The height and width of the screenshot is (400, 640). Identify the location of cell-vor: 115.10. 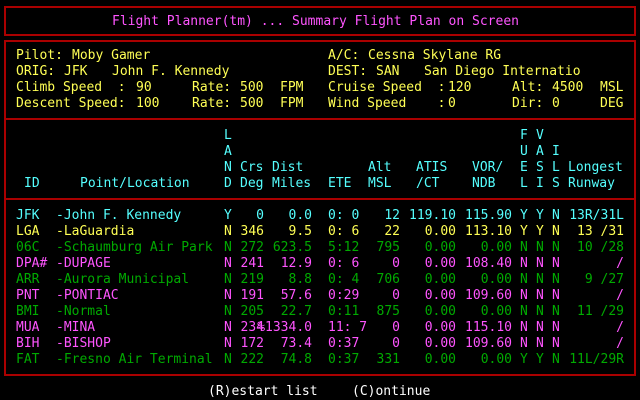
(488, 327).